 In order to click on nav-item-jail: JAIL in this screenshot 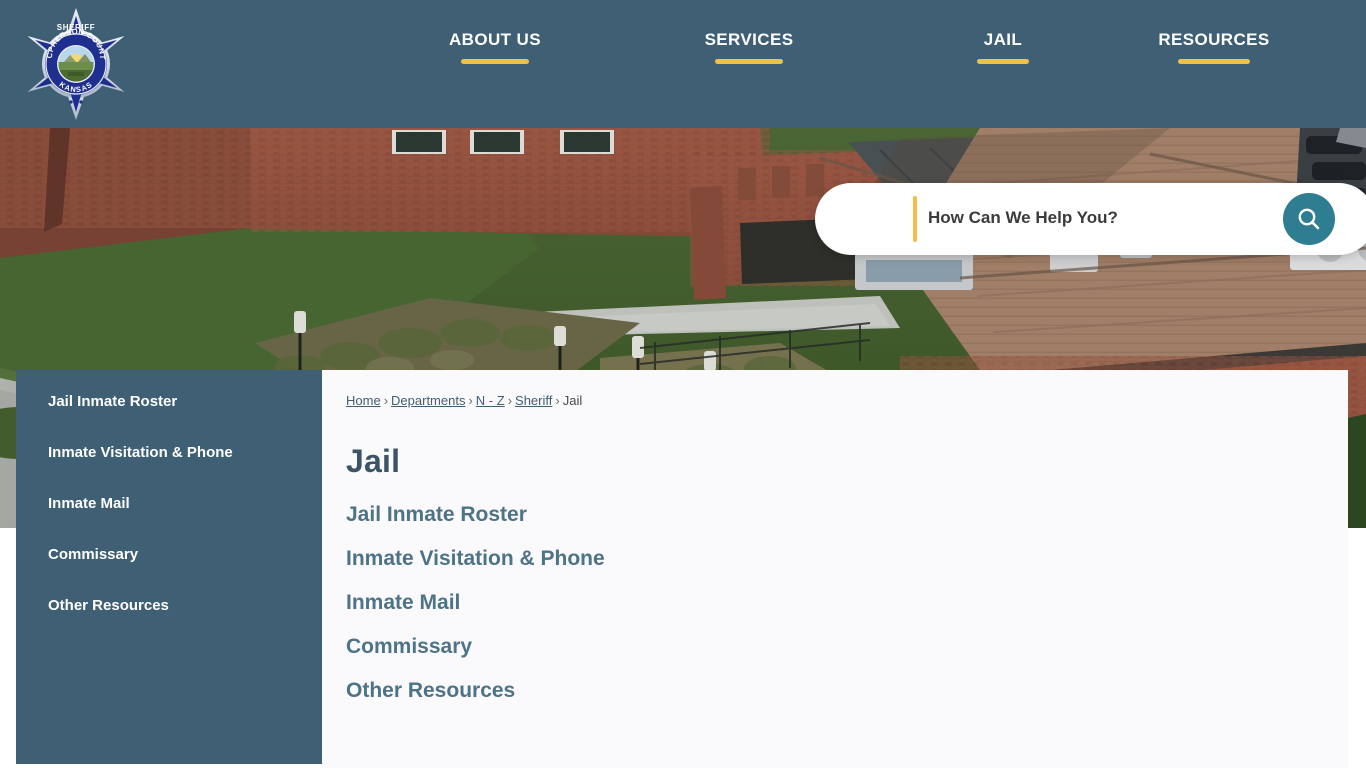, I will do `click(1003, 46)`.